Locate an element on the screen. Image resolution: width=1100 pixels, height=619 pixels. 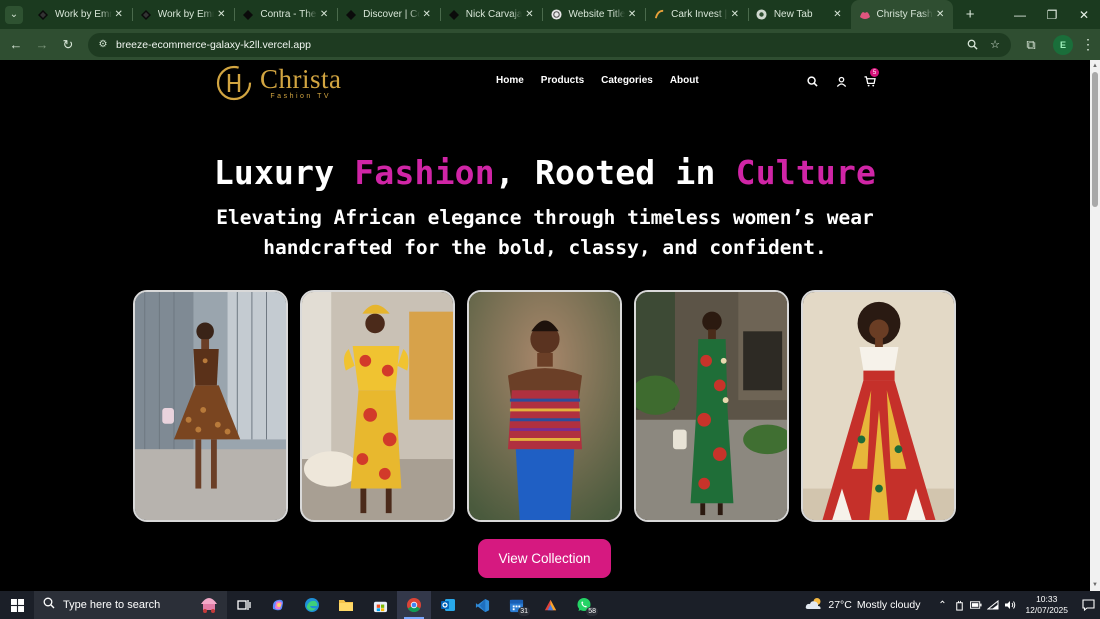
profile-avatar: E is located at coordinates (1063, 44).